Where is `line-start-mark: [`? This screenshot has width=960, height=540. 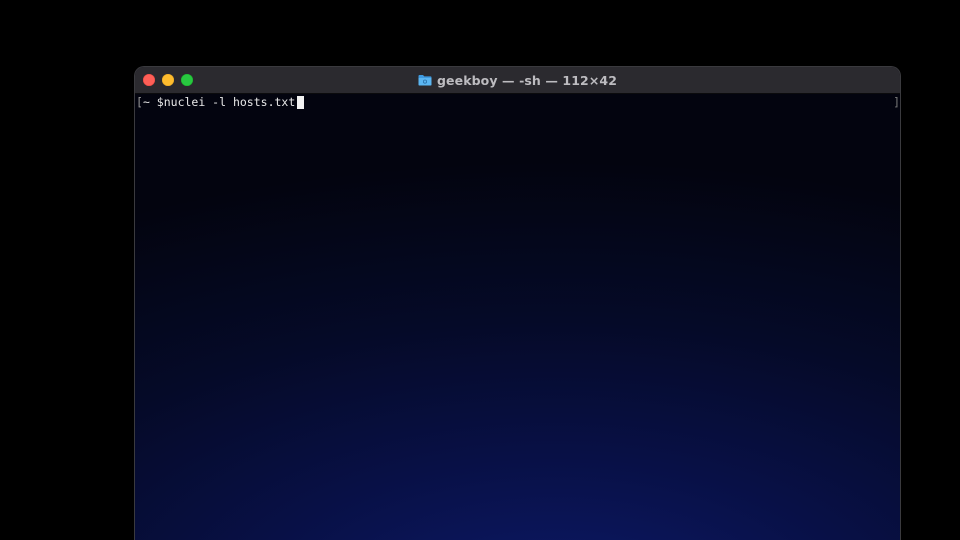 line-start-mark: [ is located at coordinates (139, 102).